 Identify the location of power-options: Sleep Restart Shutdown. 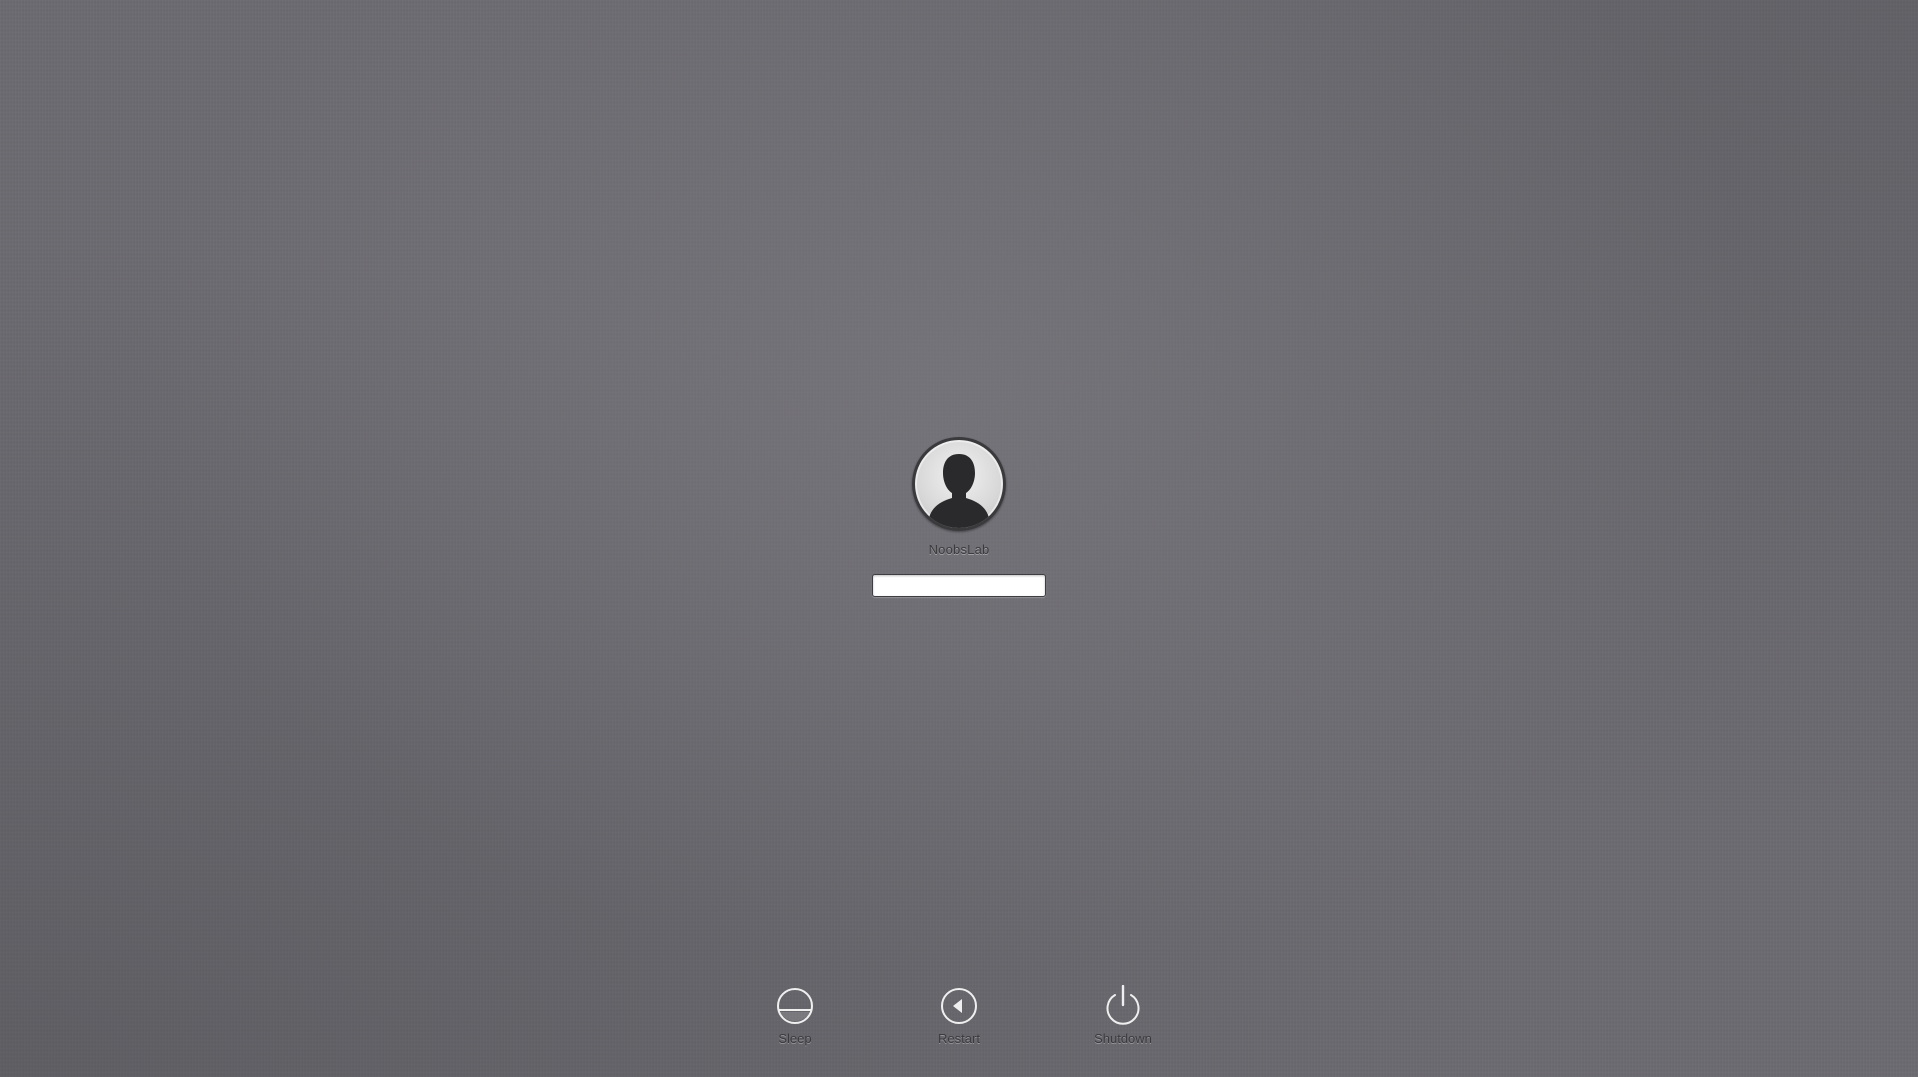
(959, 1015).